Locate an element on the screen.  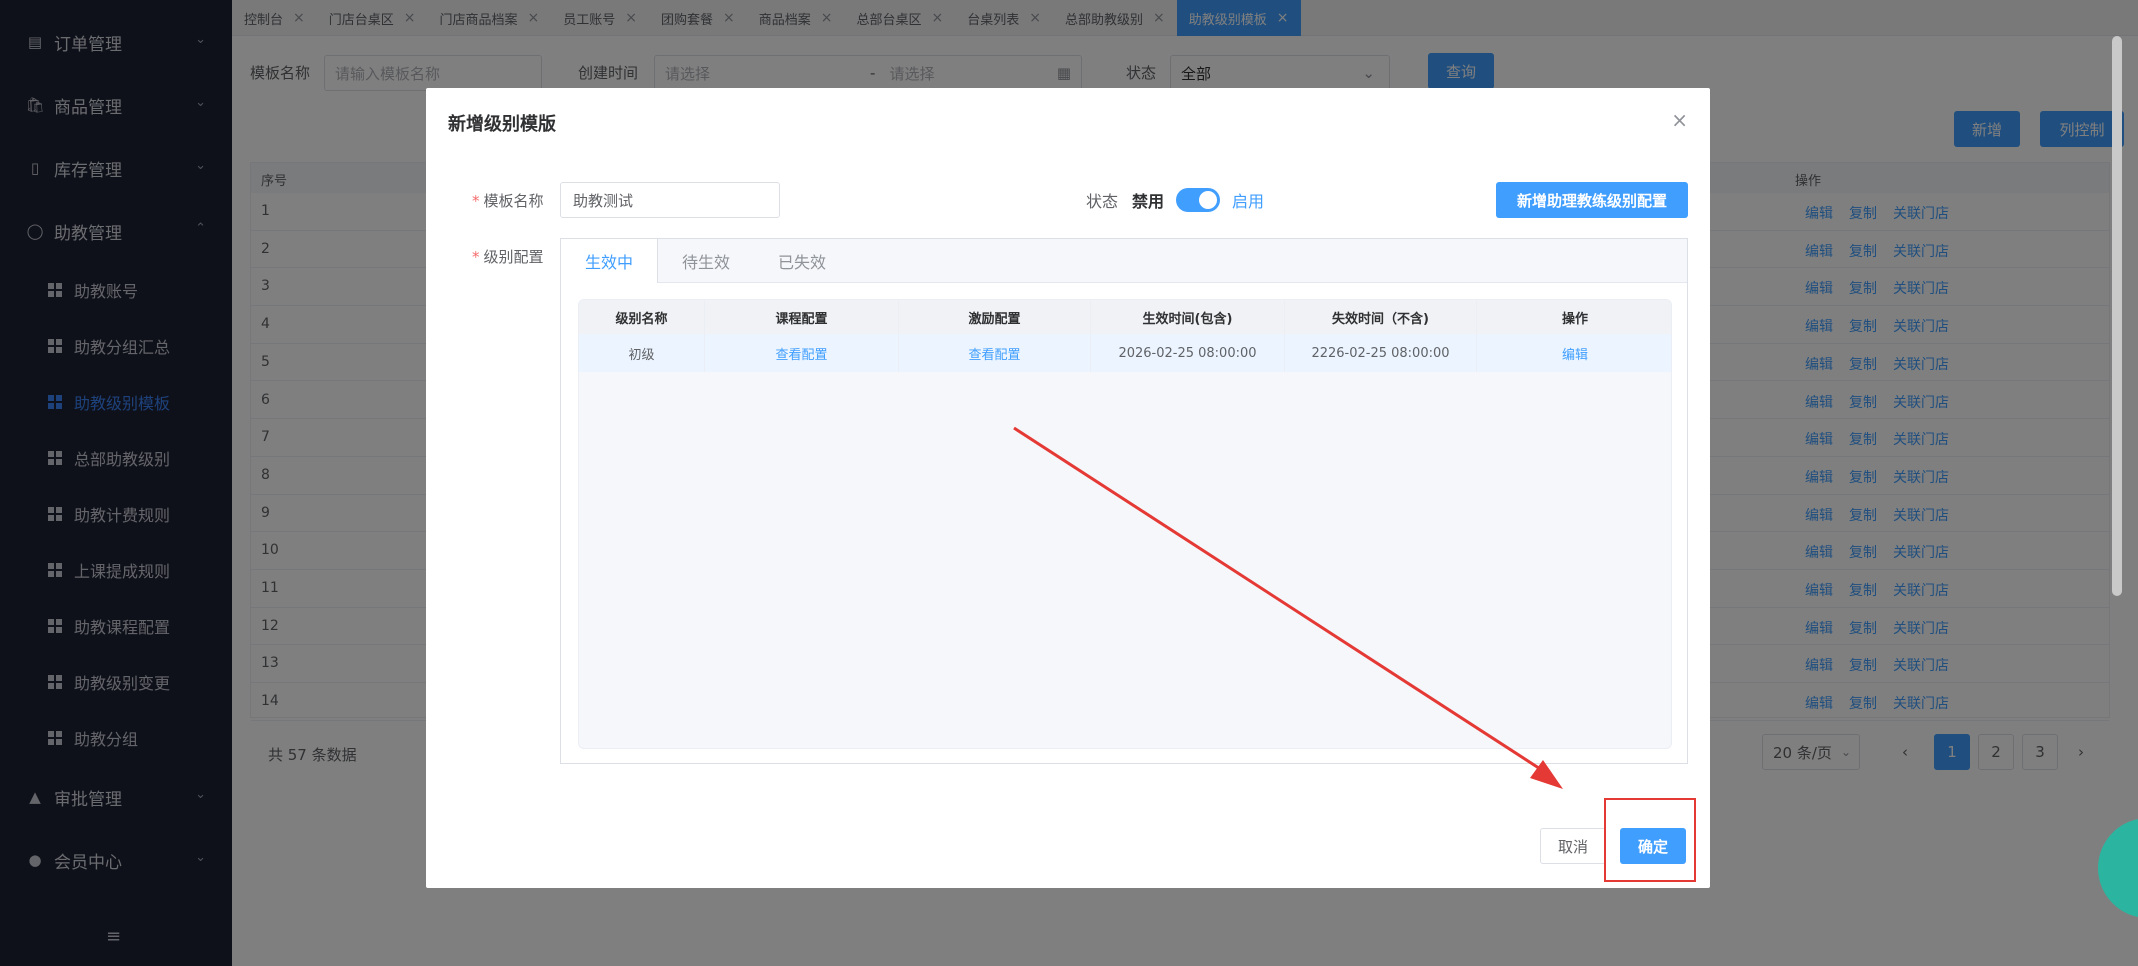
start-time-cell: 2026-02-25 08:00:00 is located at coordinates (1188, 353).